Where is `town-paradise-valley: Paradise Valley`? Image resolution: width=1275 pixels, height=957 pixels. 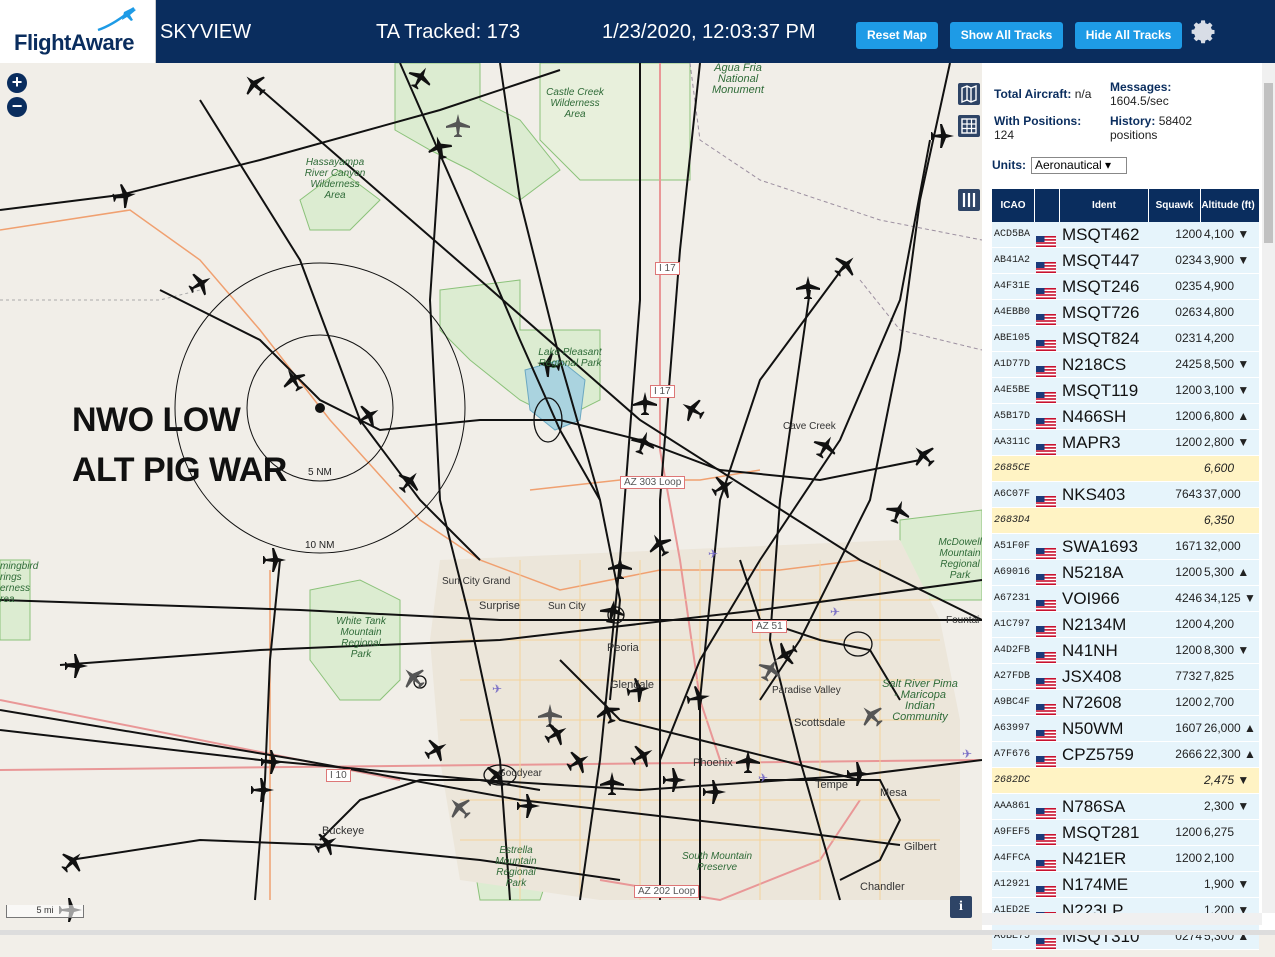 town-paradise-valley: Paradise Valley is located at coordinates (806, 690).